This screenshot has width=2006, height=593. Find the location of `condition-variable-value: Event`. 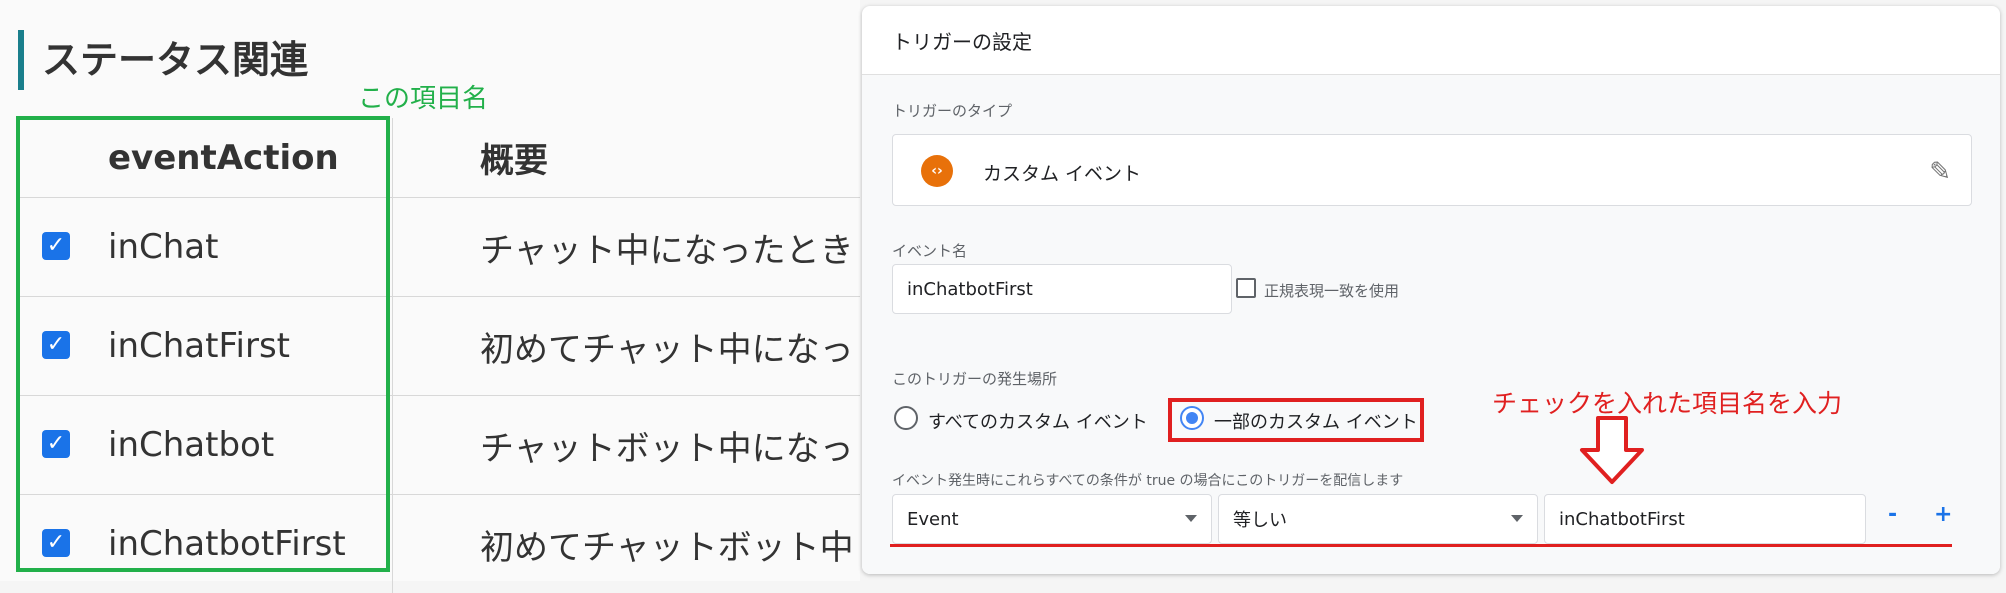

condition-variable-value: Event is located at coordinates (933, 519).